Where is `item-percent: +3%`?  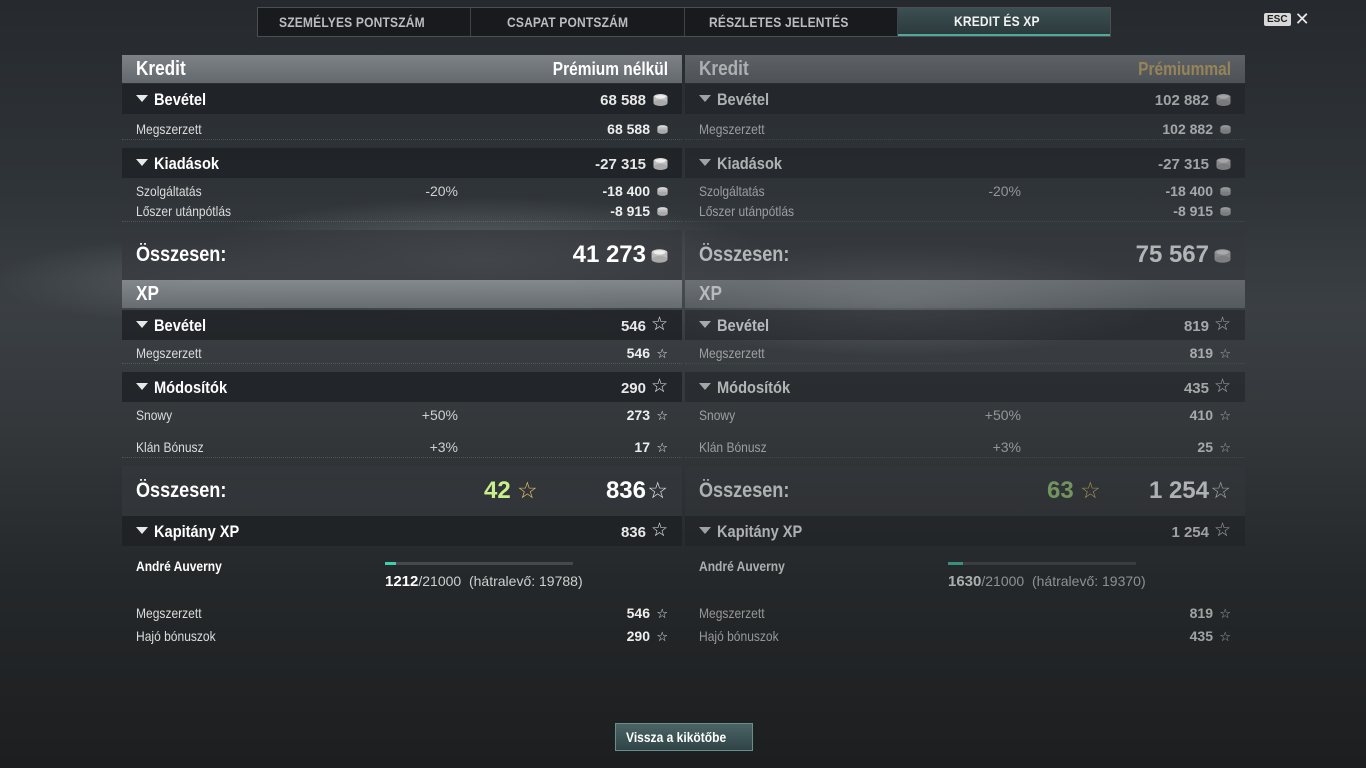 item-percent: +3% is located at coordinates (443, 447).